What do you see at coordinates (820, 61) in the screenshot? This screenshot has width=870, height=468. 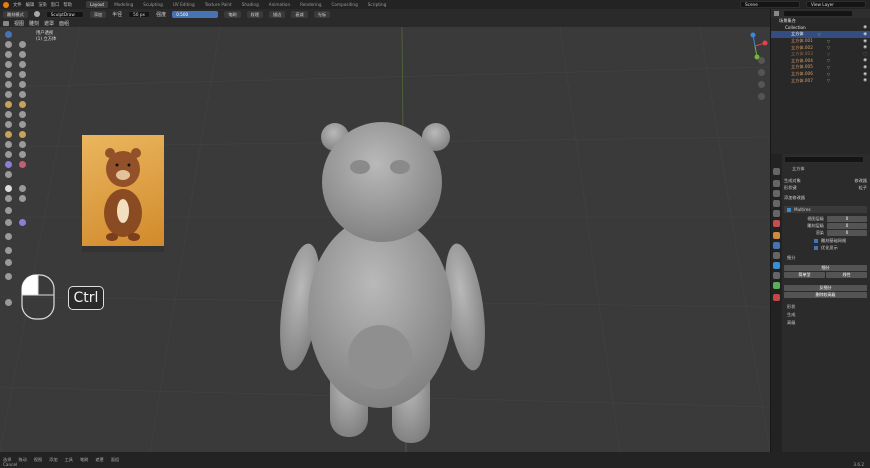 I see `outliner-item: 立方体.004 ▽ ◉` at bounding box center [820, 61].